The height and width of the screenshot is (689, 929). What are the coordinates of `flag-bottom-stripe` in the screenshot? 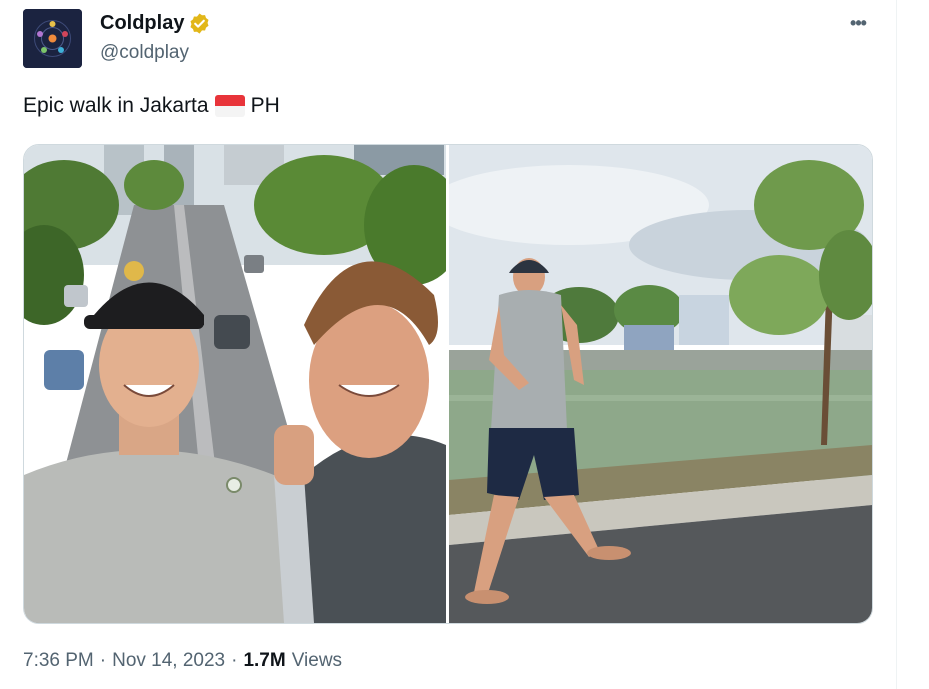 It's located at (229, 111).